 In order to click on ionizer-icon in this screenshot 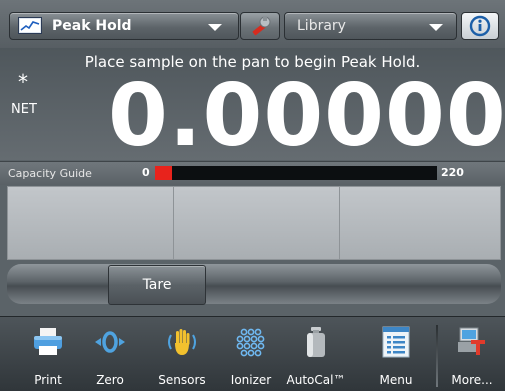, I will do `click(250, 342)`.